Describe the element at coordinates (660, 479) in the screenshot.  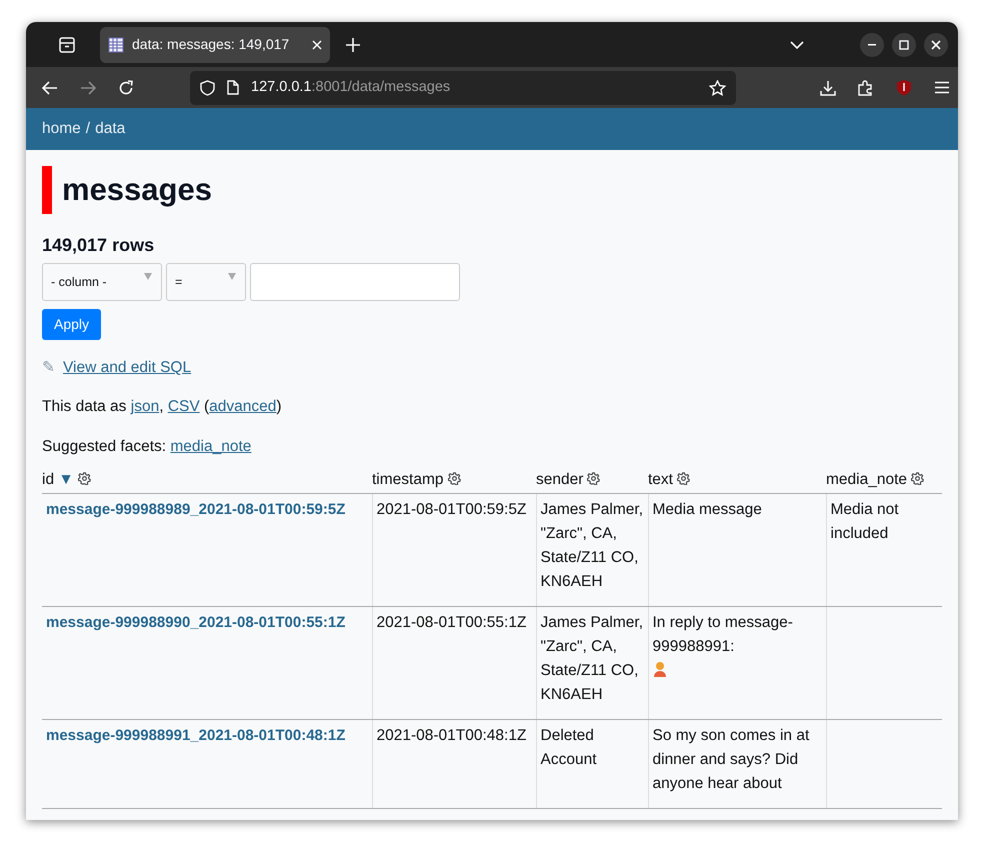
I see `column-header-link: text` at that location.